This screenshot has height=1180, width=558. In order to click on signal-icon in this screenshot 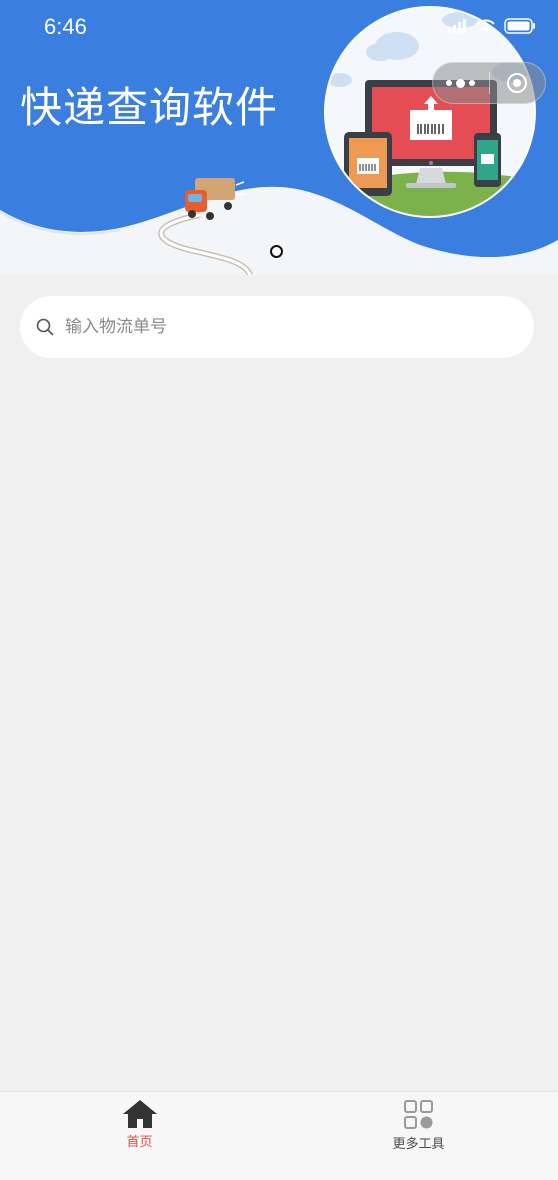, I will do `click(457, 26)`.